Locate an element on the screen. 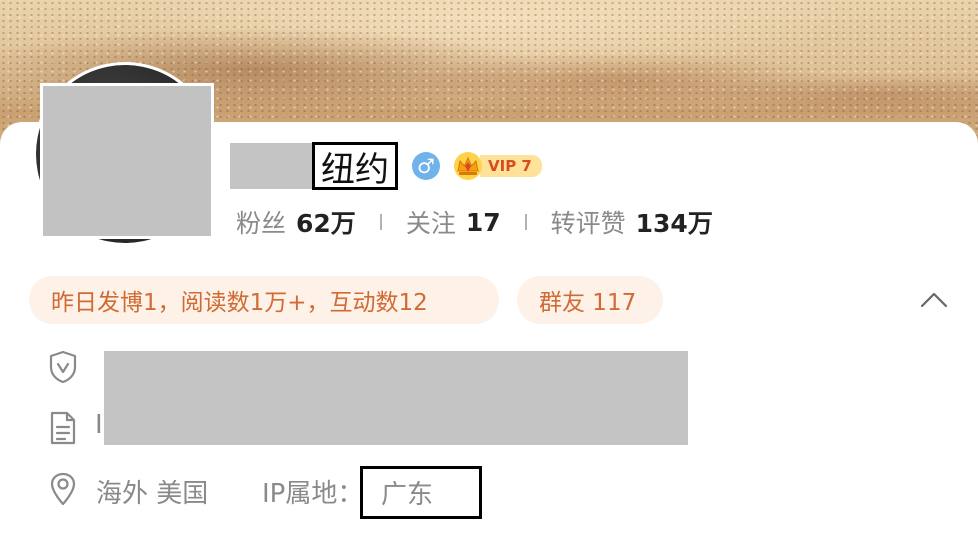 The height and width of the screenshot is (543, 978). male-icon: ♂ is located at coordinates (426, 166).